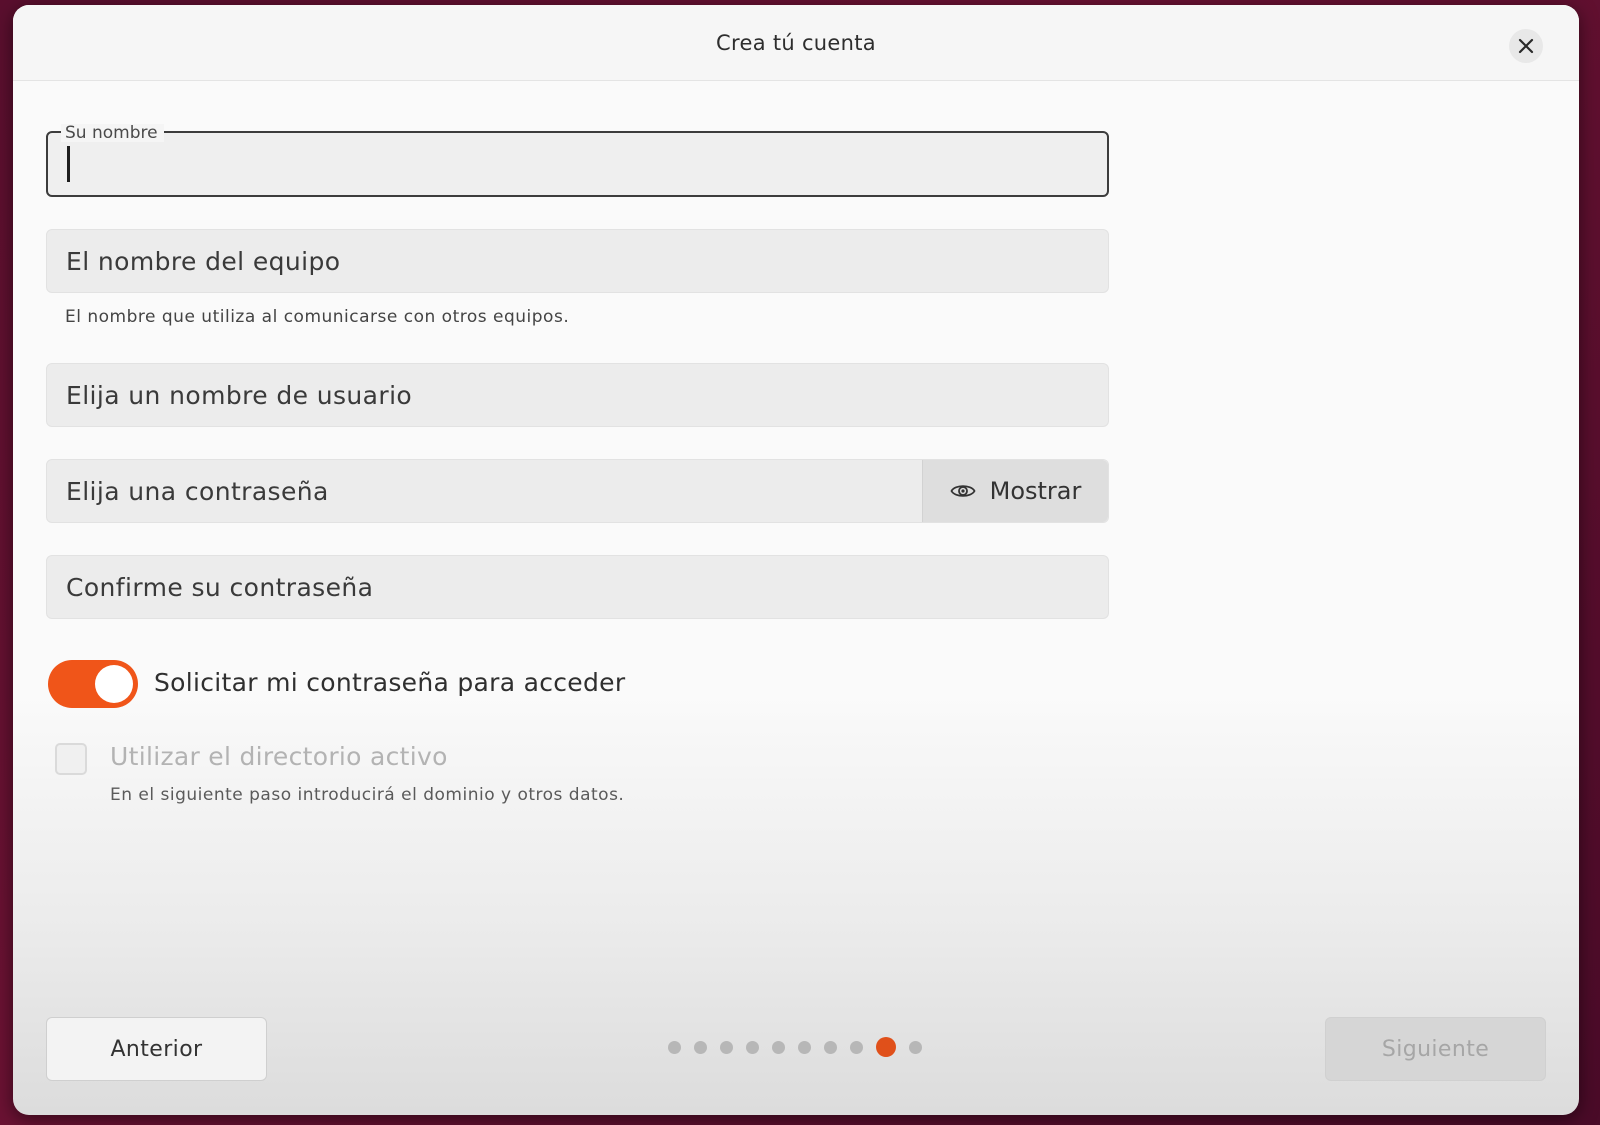 The image size is (1600, 1125). Describe the element at coordinates (886, 1047) in the screenshot. I see `step-dot-9-current` at that location.